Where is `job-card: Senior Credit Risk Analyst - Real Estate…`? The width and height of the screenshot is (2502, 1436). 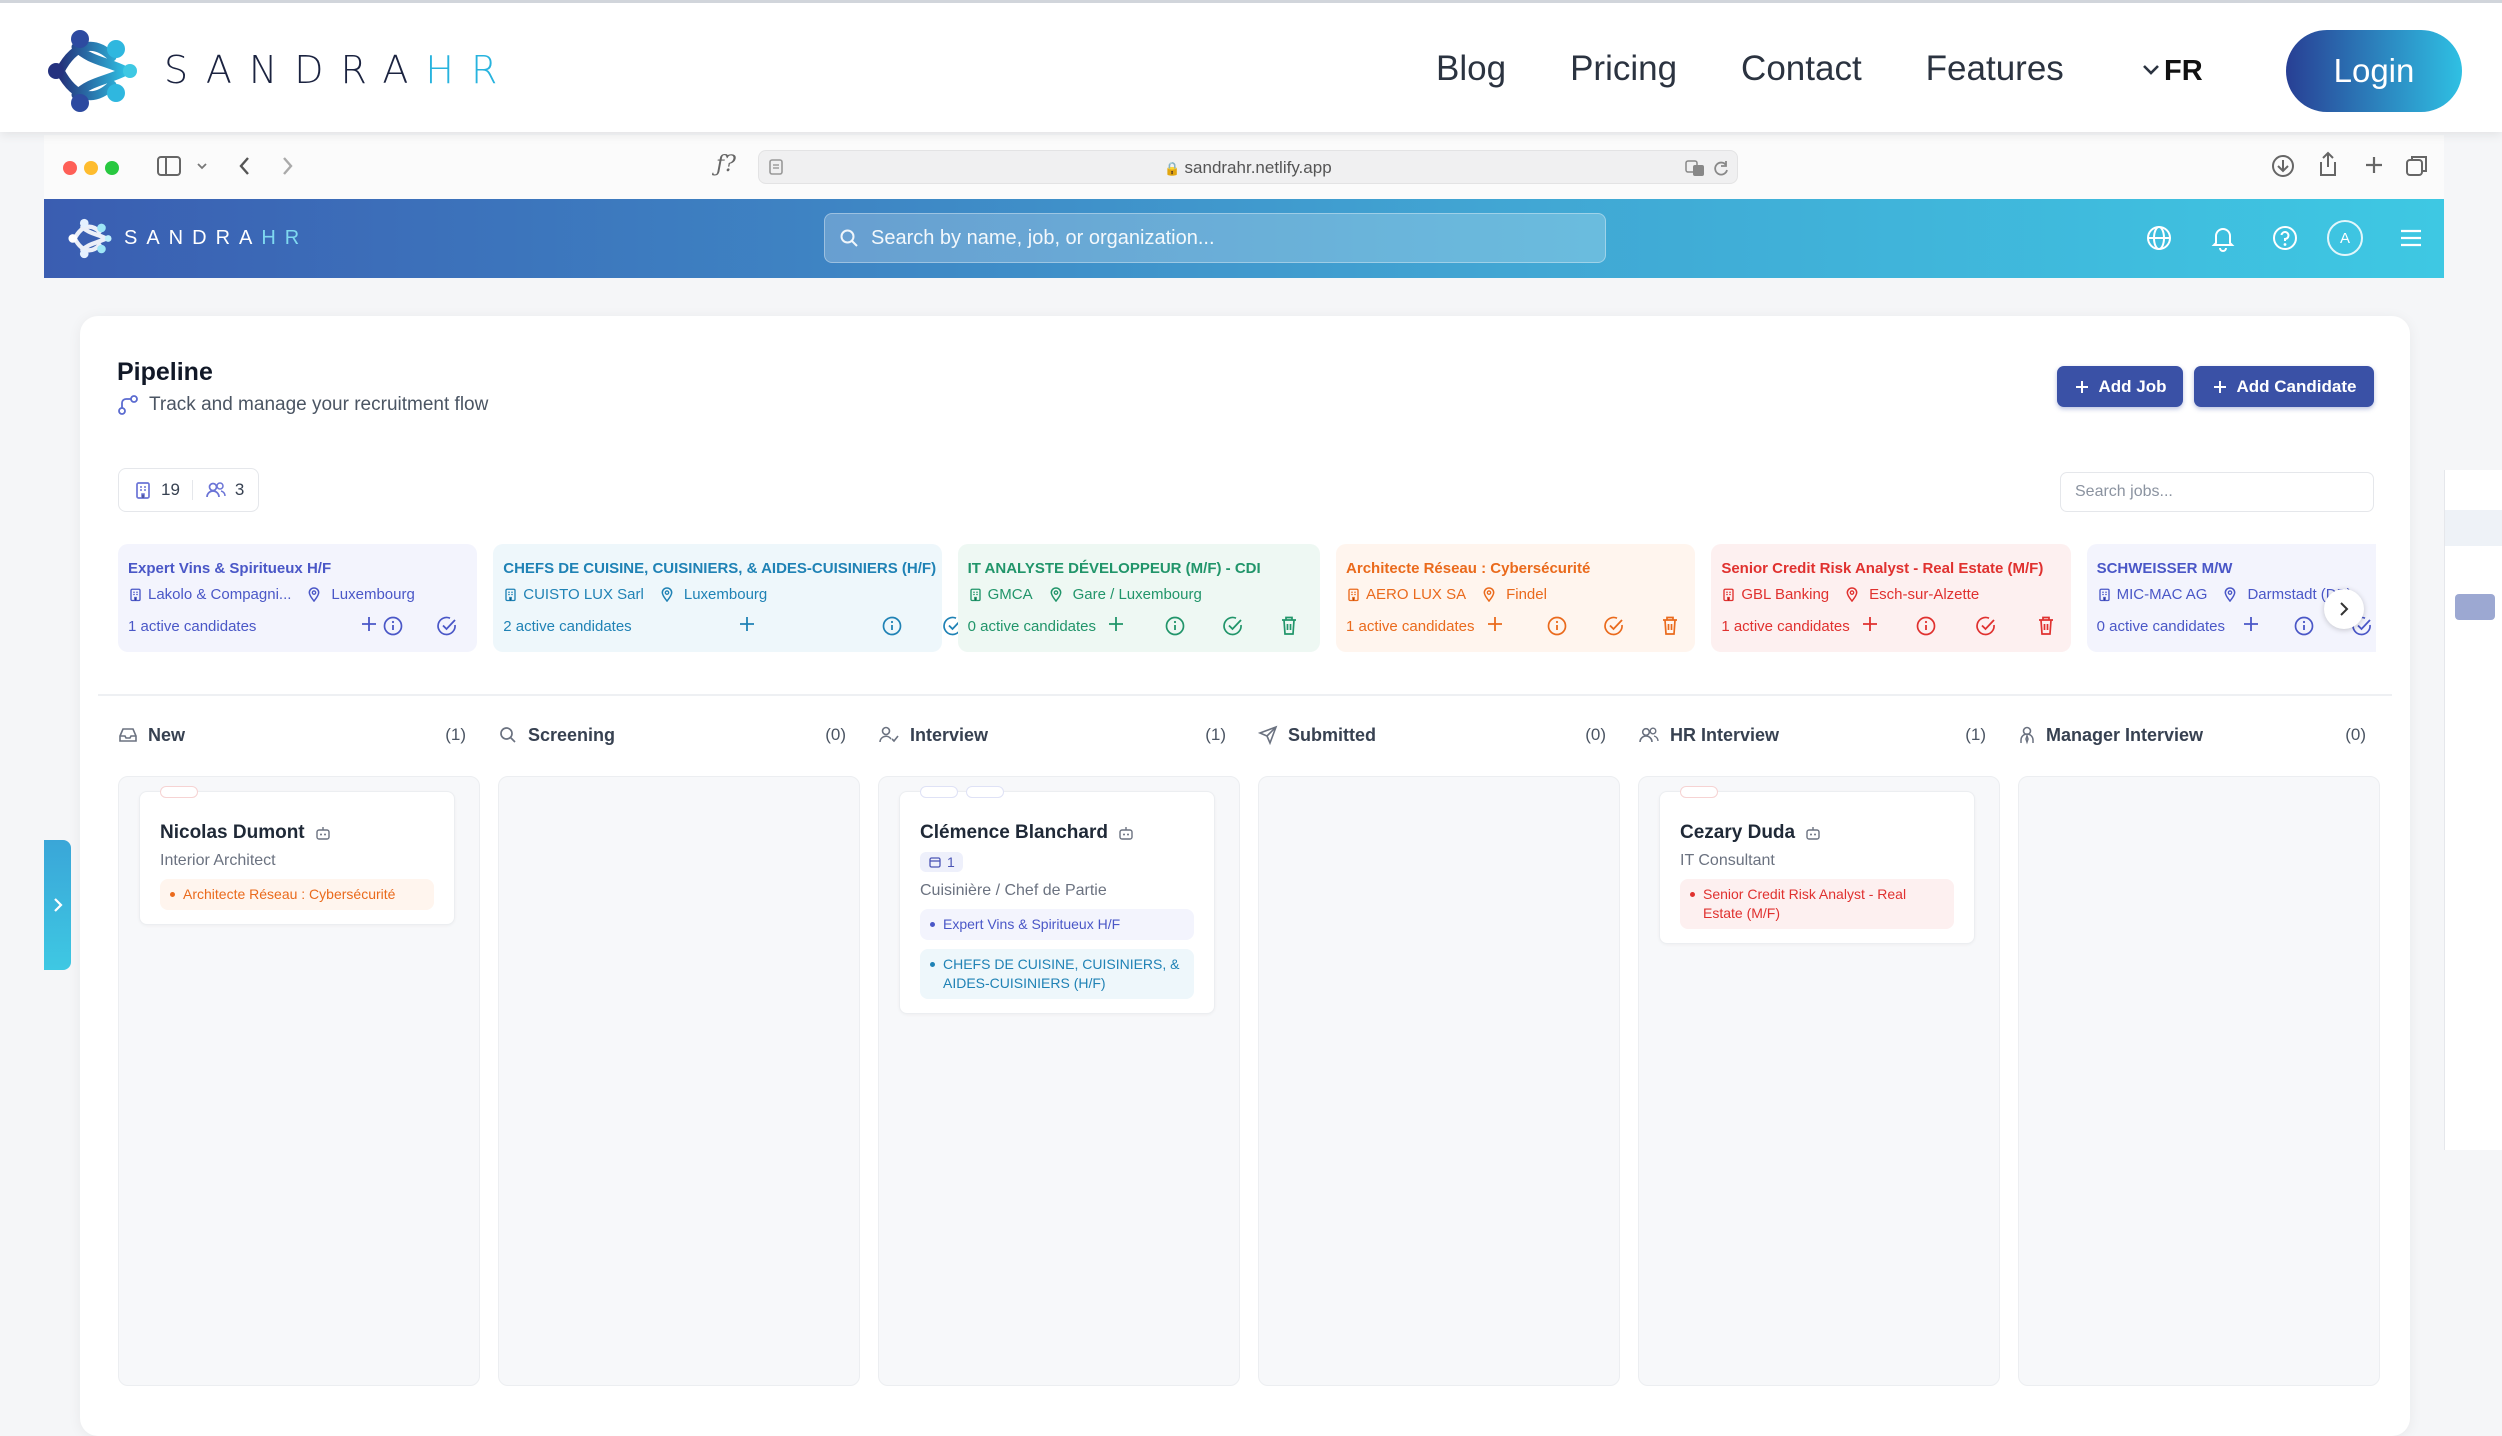 job-card: Senior Credit Risk Analyst - Real Estate… is located at coordinates (1891, 598).